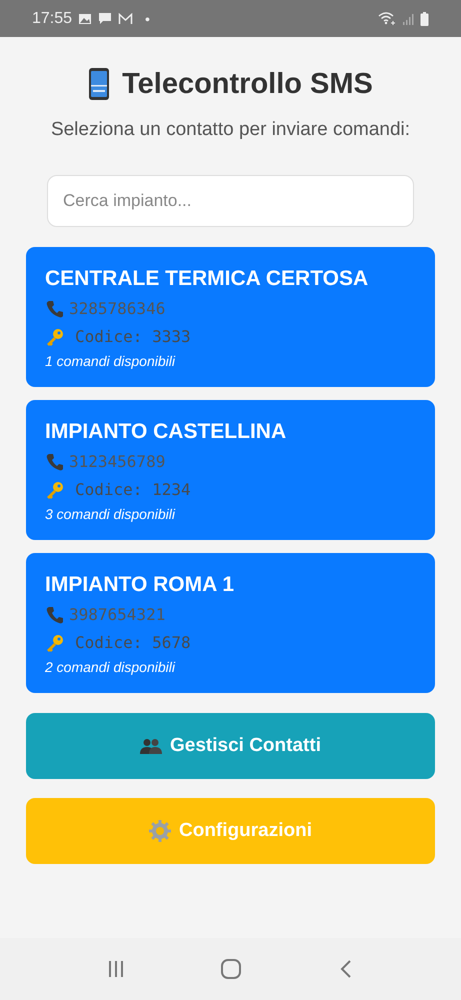  Describe the element at coordinates (230, 470) in the screenshot. I see `contact-card: IMPIANTO CASTELLINA 3123456789 Codice: 1234 3 comandi disponibili` at that location.